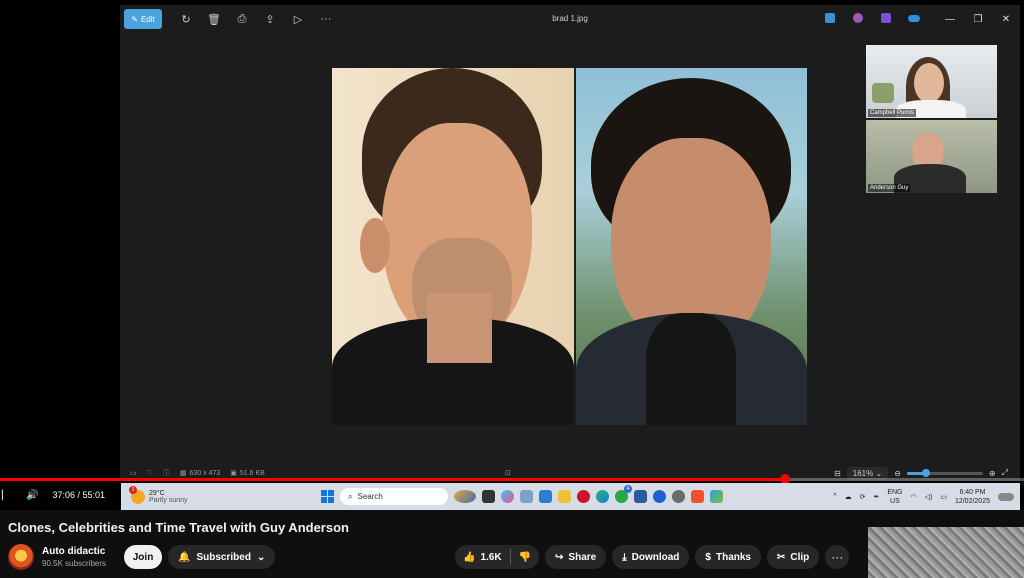 The height and width of the screenshot is (578, 1024). I want to click on more-options-icon: ···, so click(326, 19).